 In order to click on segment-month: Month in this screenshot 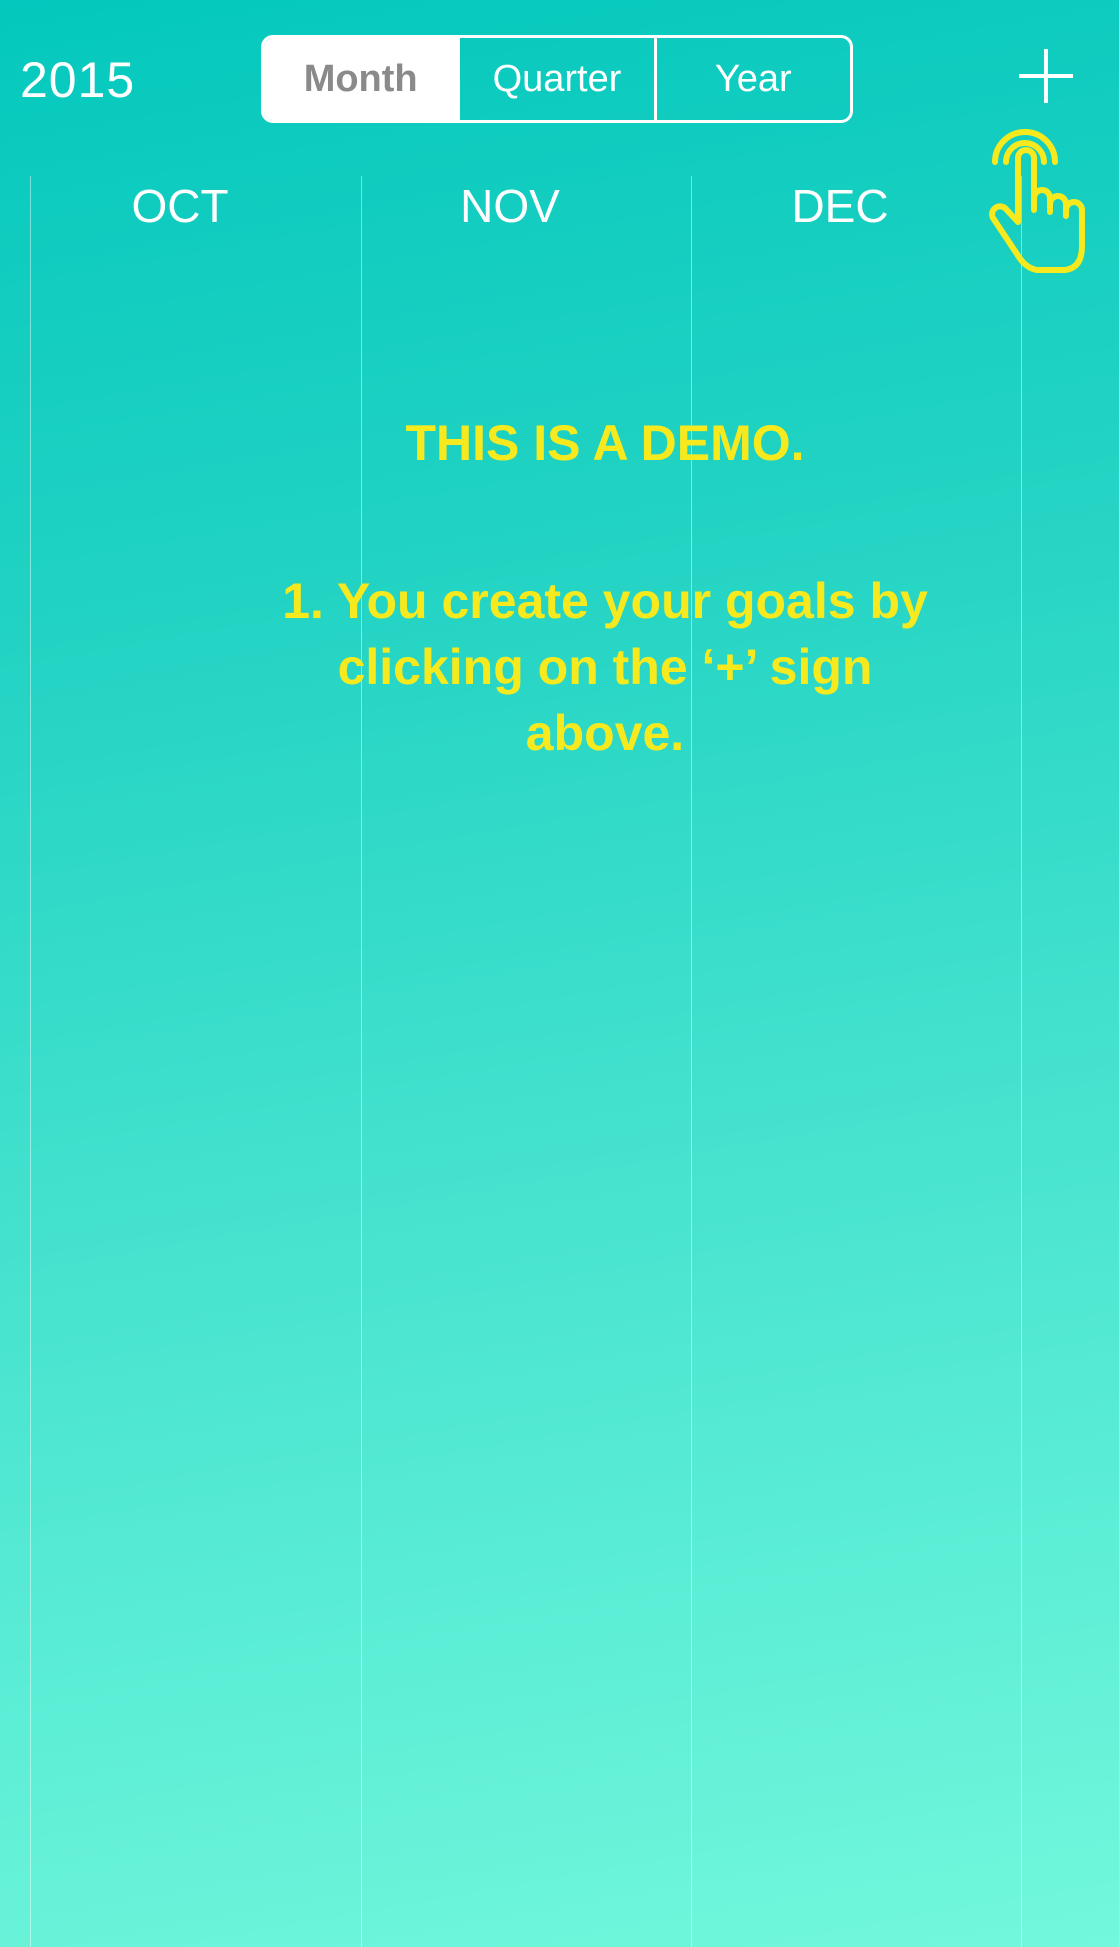, I will do `click(361, 79)`.